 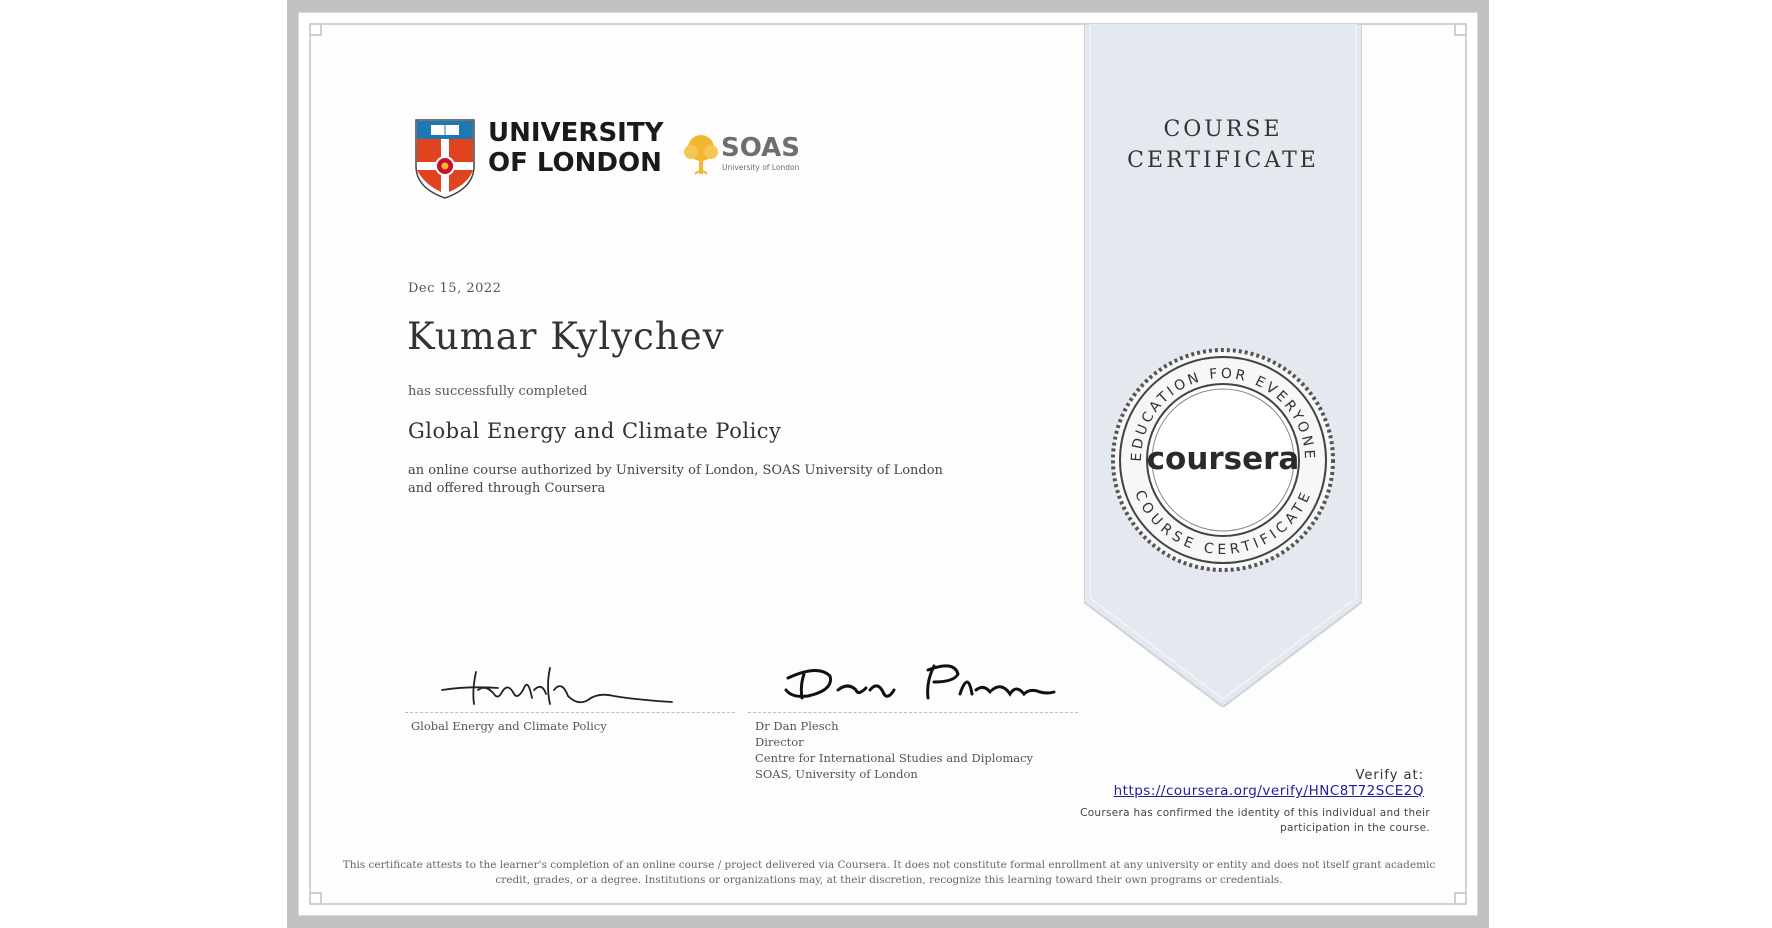 What do you see at coordinates (595, 431) in the screenshot?
I see `course-name: Global Energy and Climate Policy` at bounding box center [595, 431].